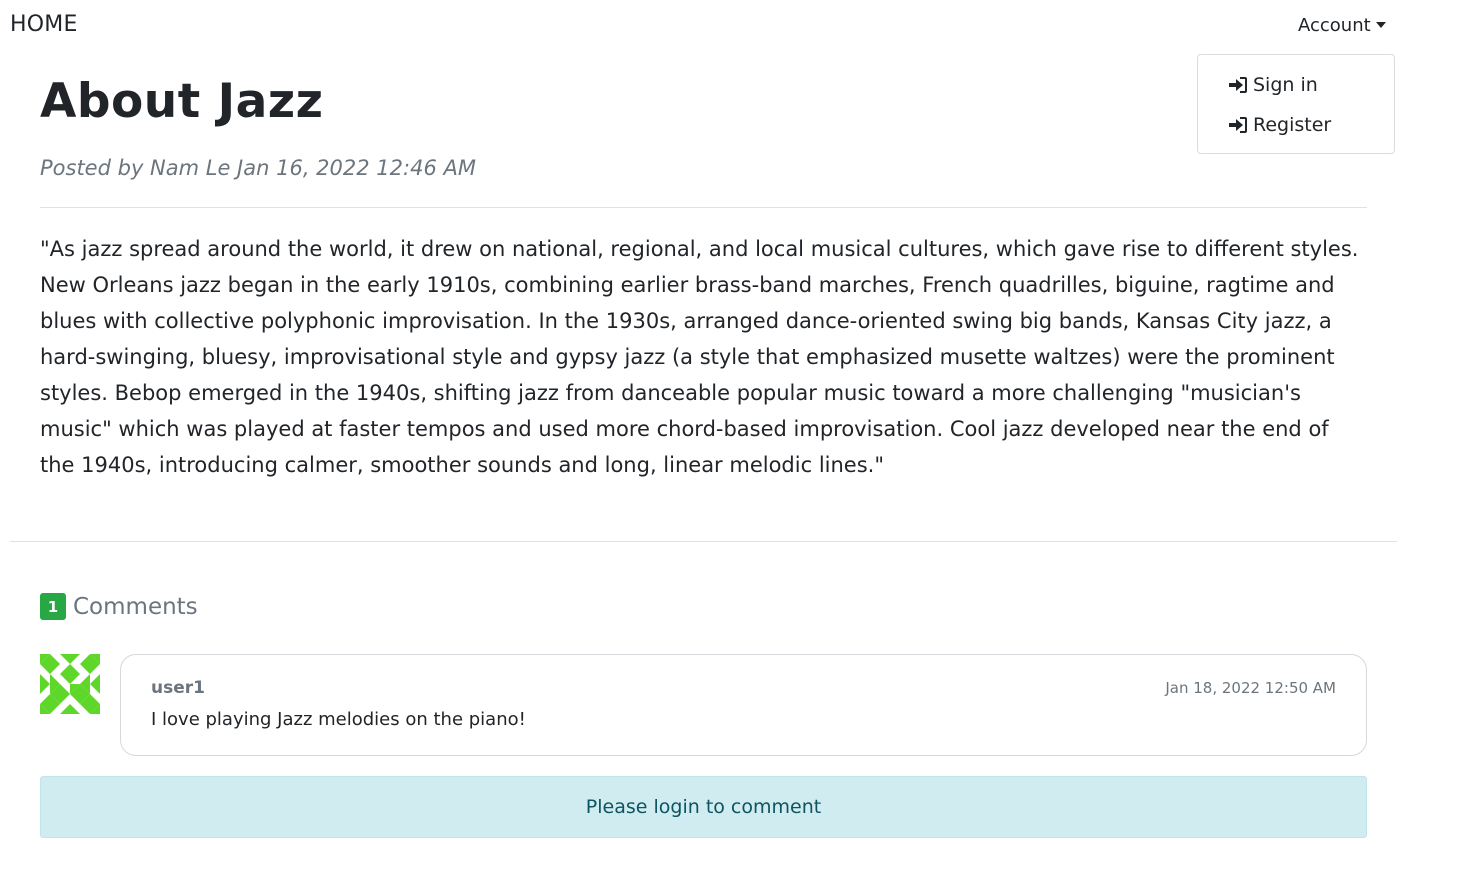 The image size is (1460, 886). I want to click on register-menu-item: Register, so click(1279, 125).